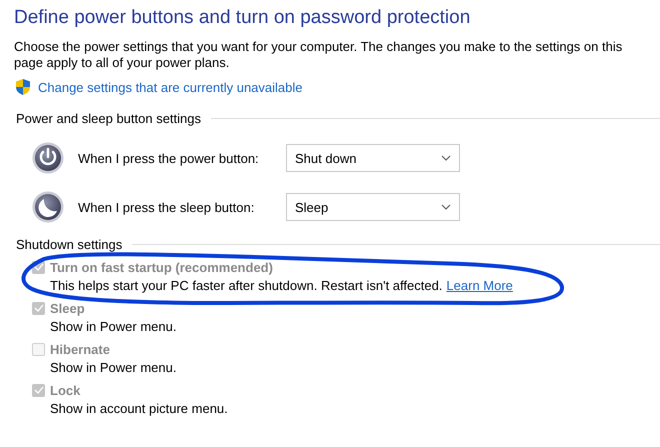 The image size is (660, 447). Describe the element at coordinates (319, 55) in the screenshot. I see `description-text: Choose the power settings that you want for your computer. The changes you make to the settings on this page apply to all of your power plans.` at that location.